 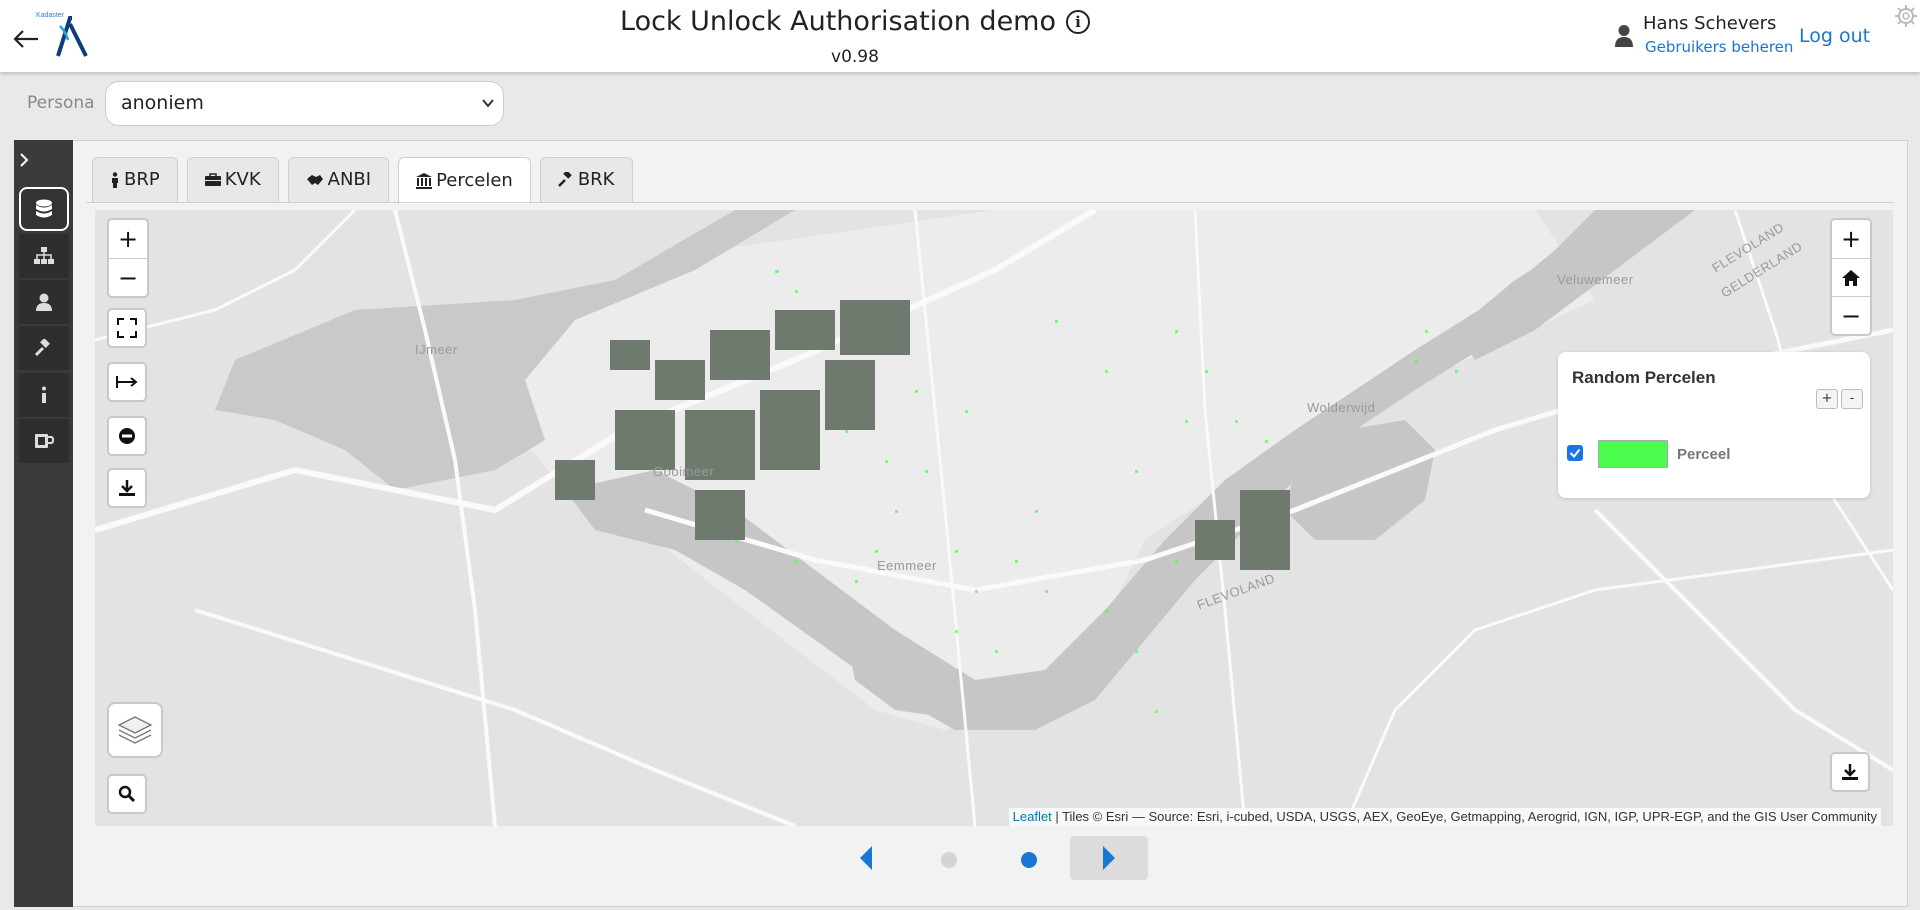 I want to click on right-zoom-out-button: −, so click(x=1851, y=315).